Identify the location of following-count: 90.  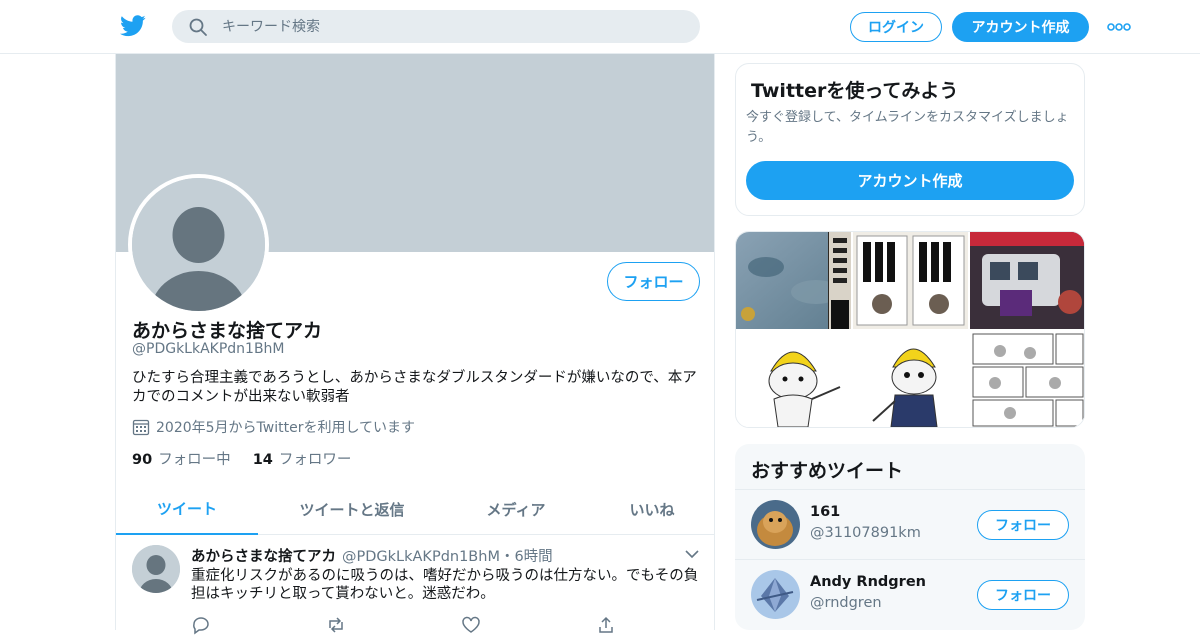
(142, 460).